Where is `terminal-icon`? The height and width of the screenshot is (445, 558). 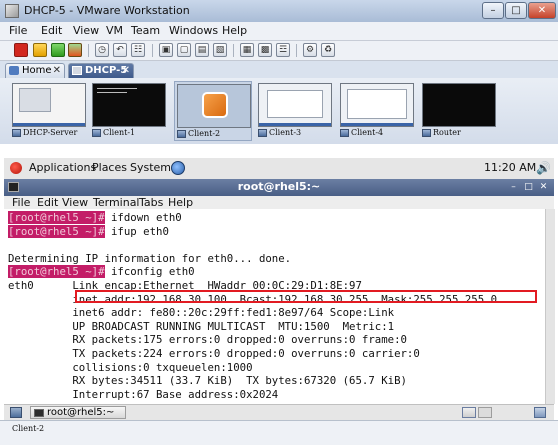 terminal-icon is located at coordinates (39, 413).